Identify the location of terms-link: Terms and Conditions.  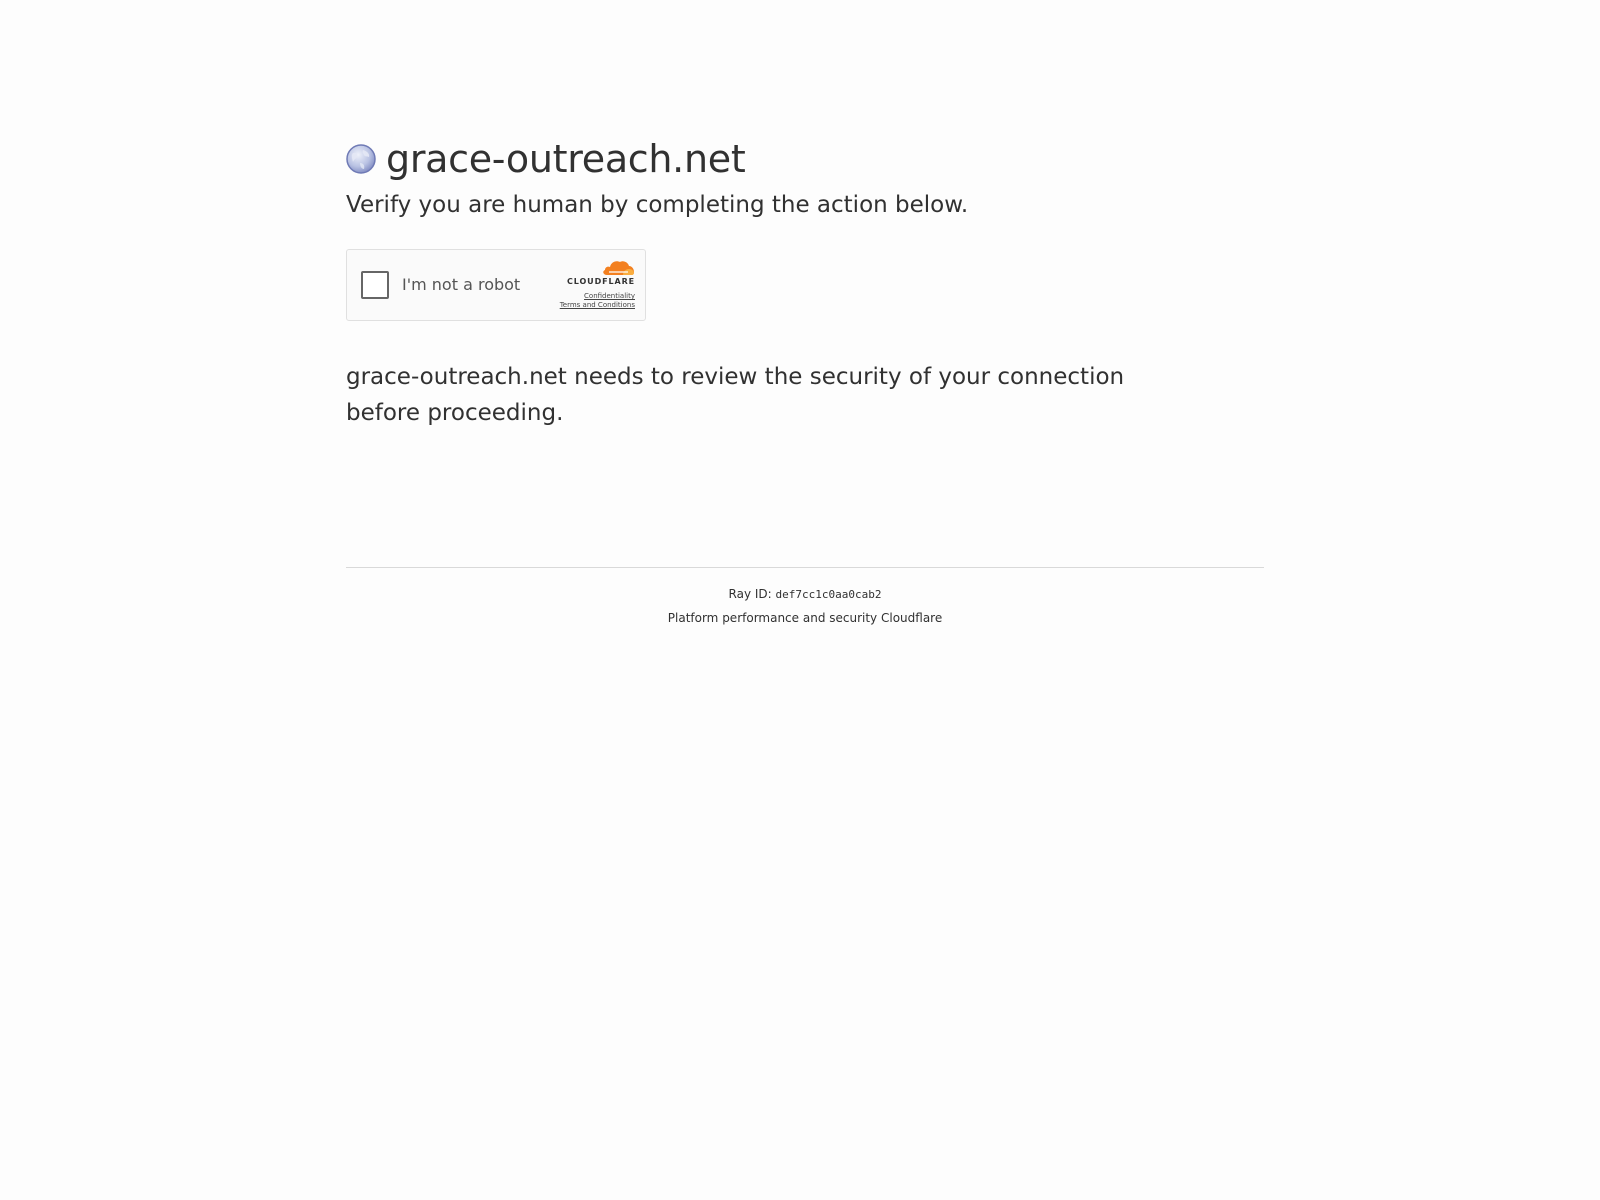
(589, 305).